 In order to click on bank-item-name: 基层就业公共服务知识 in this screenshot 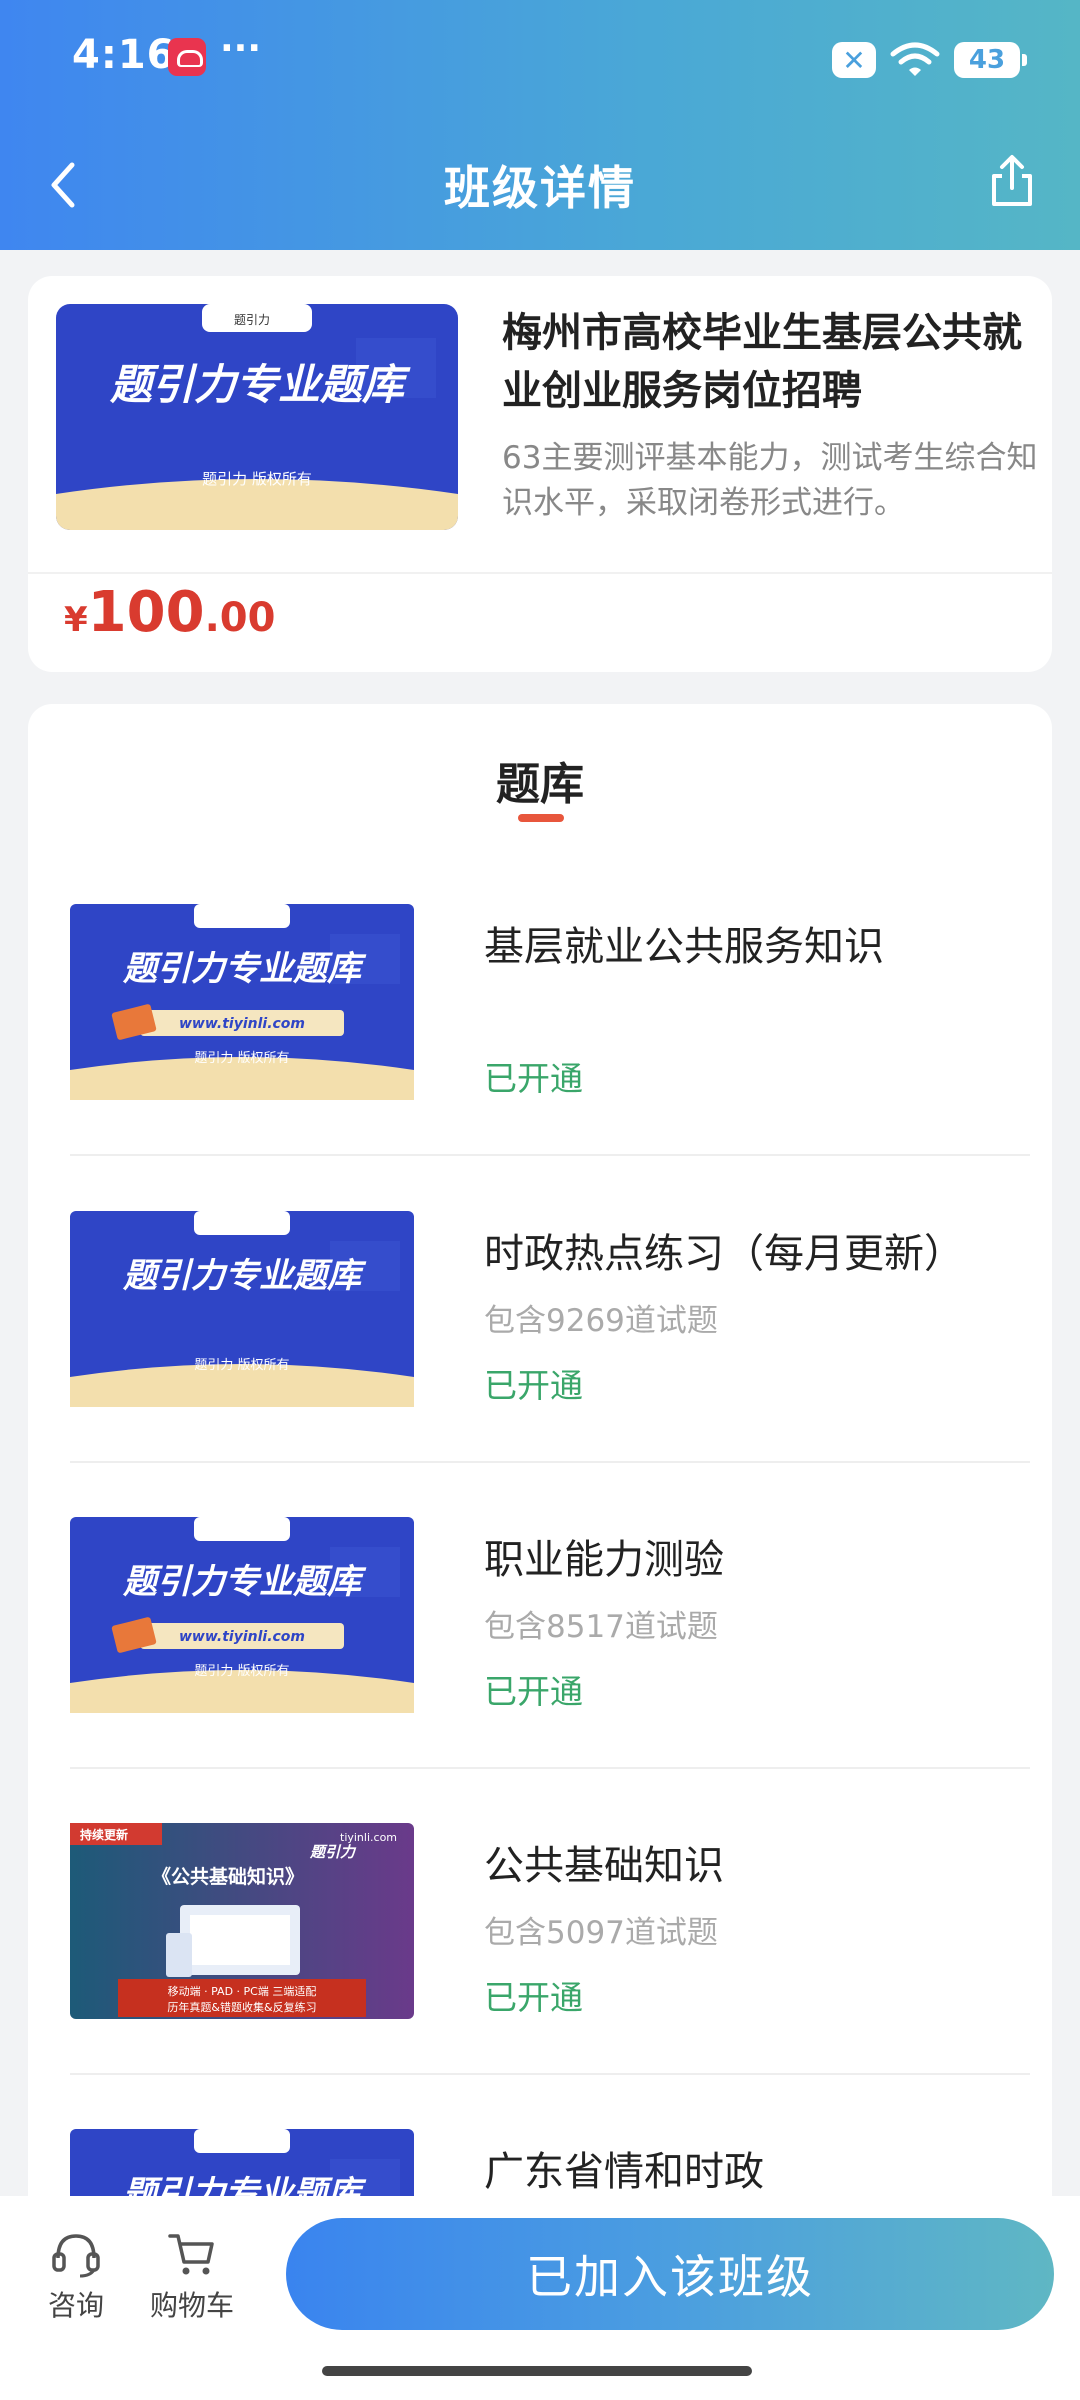, I will do `click(684, 947)`.